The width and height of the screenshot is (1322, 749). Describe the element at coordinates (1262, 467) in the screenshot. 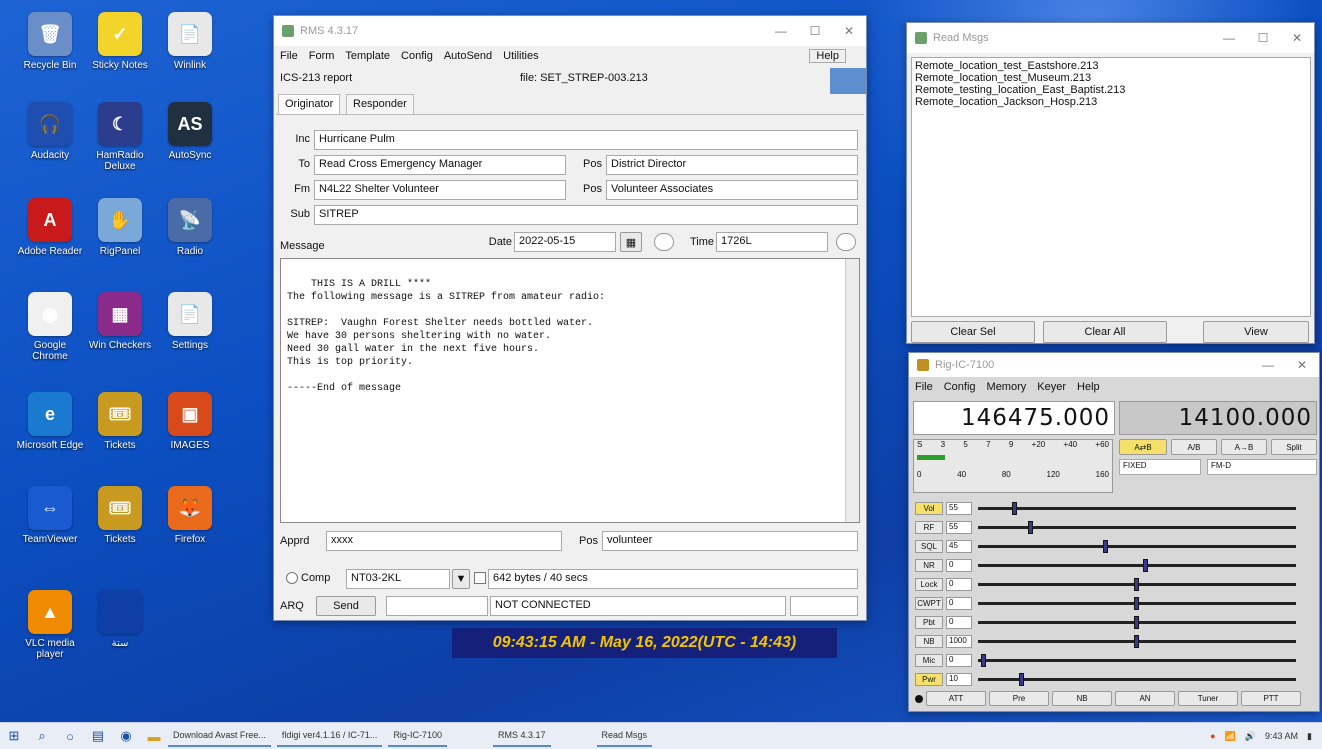

I see `mode-select-2: FM-D` at that location.